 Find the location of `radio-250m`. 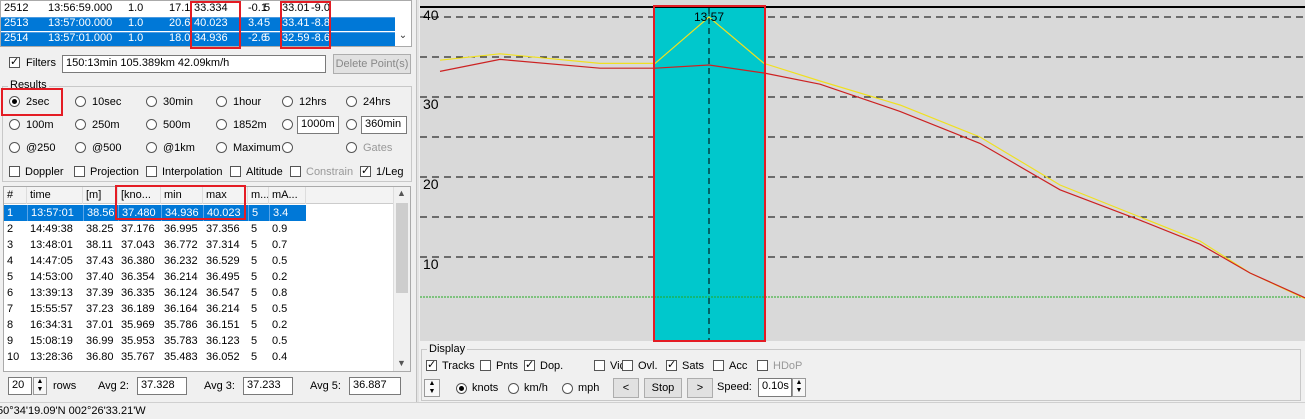

radio-250m is located at coordinates (80, 124).